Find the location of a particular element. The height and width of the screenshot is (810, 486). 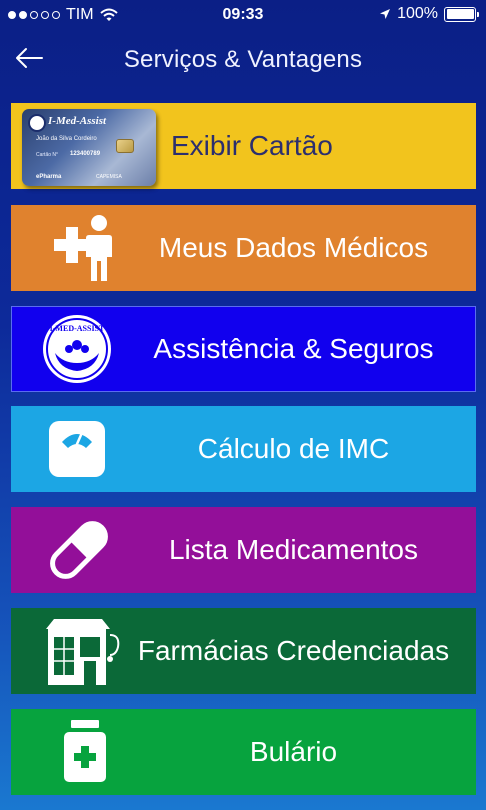

pill-icon is located at coordinates (79, 550).